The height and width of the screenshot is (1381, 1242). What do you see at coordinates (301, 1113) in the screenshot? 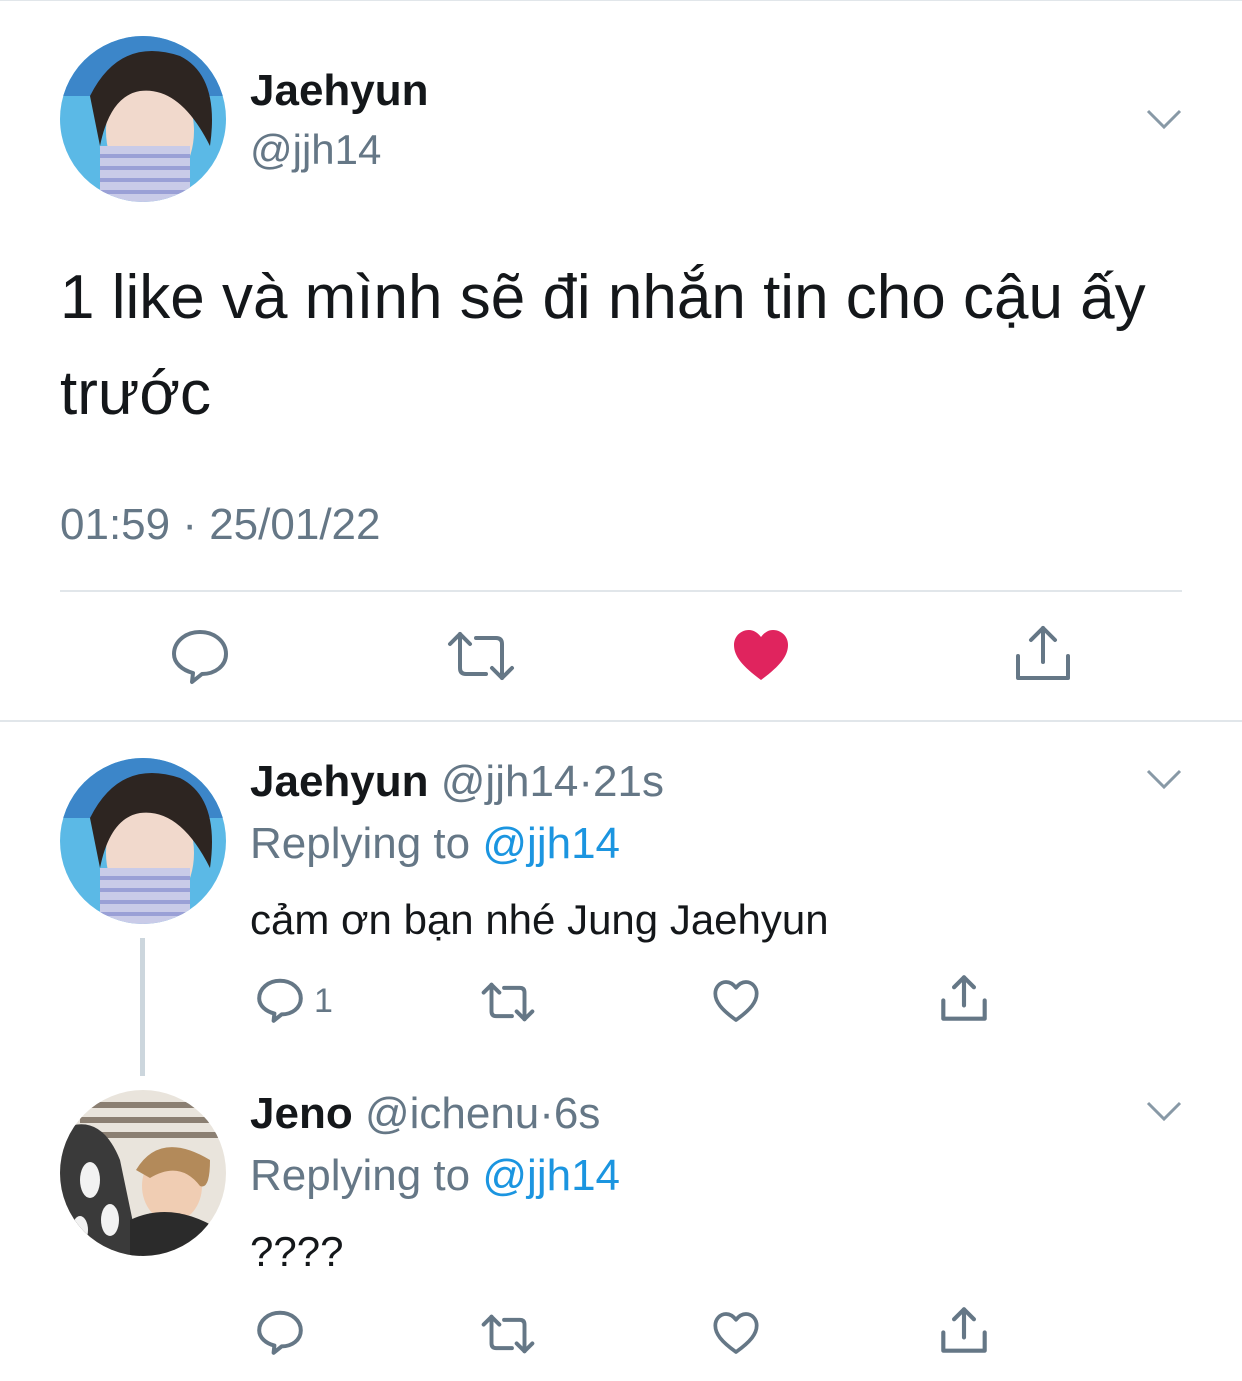
I see `reply-author-name: Jeno` at bounding box center [301, 1113].